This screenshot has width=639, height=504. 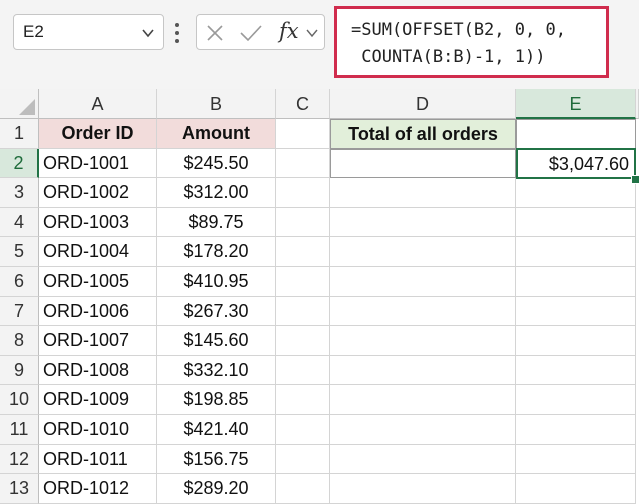 I want to click on cell-b8: $145.60, so click(x=216, y=341).